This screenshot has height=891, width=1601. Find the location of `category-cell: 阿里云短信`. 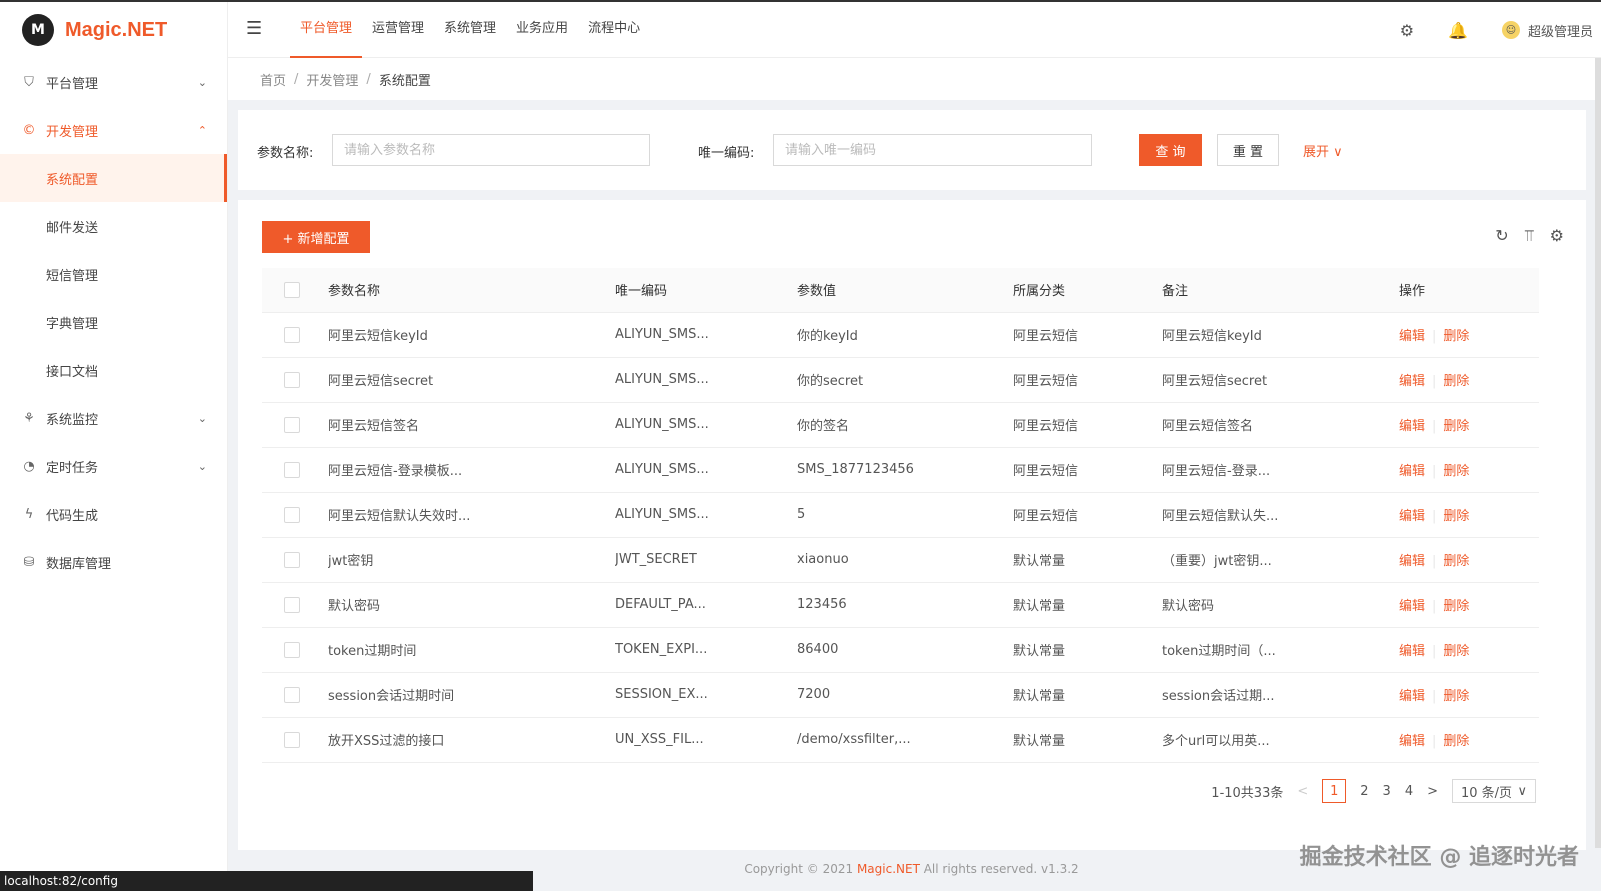

category-cell: 阿里云短信 is located at coordinates (1087, 470).